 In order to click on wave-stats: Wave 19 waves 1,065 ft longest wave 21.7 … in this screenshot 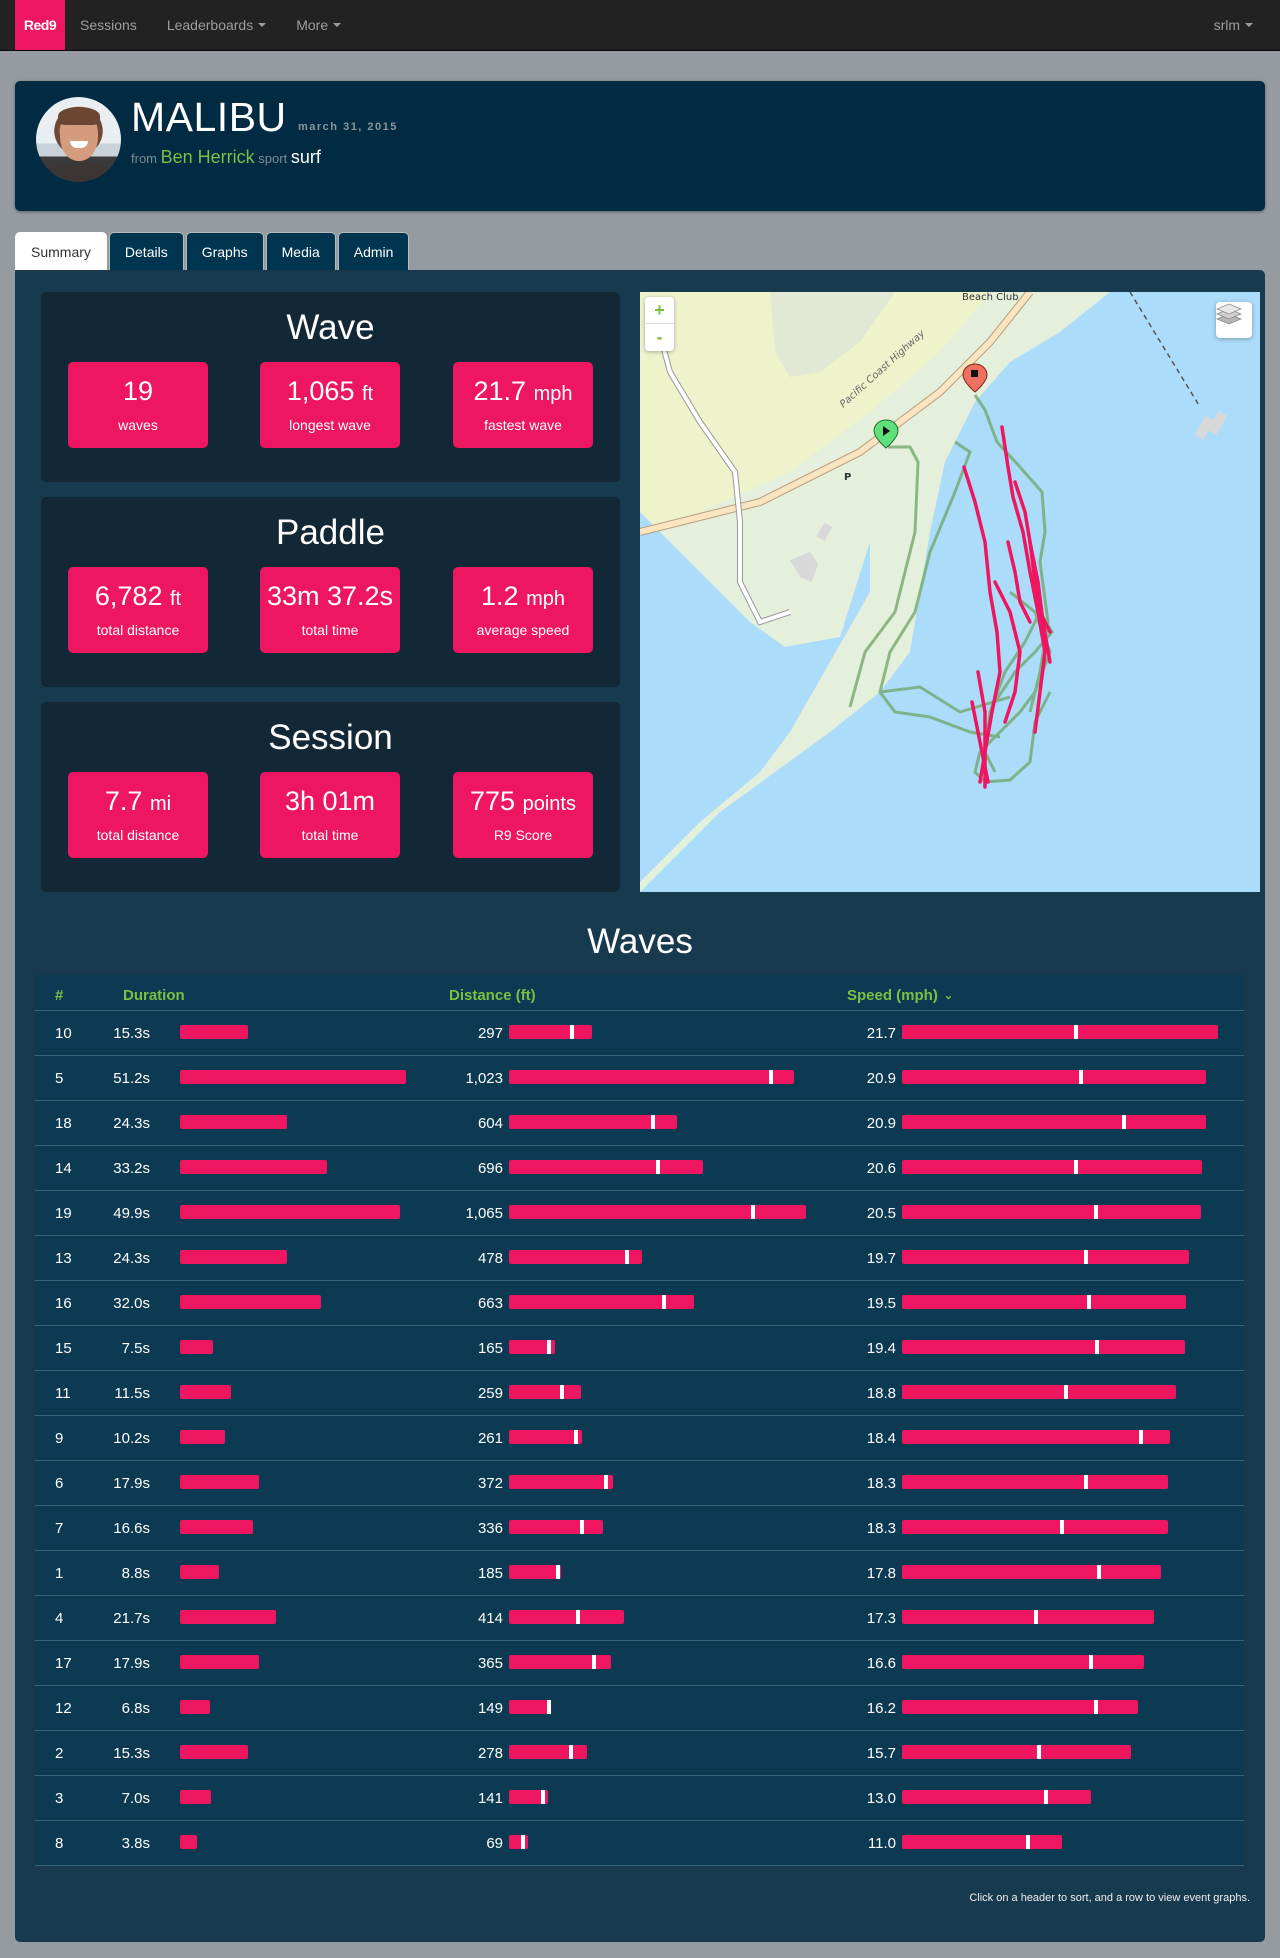, I will do `click(330, 387)`.